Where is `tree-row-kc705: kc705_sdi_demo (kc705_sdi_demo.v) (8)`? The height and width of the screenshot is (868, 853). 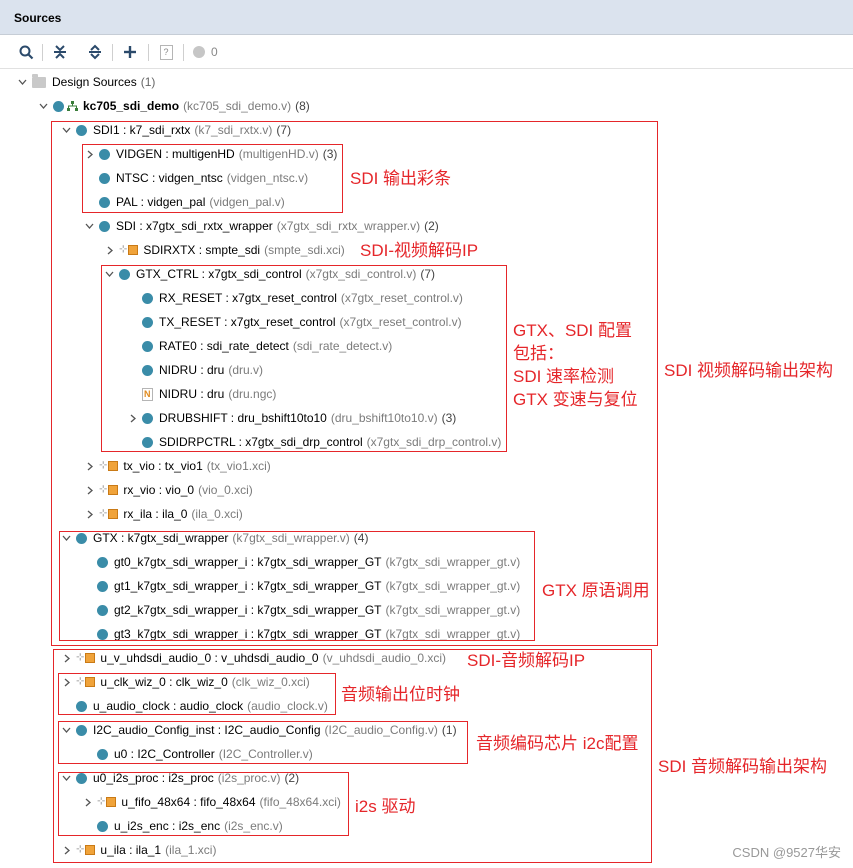
tree-row-kc705: kc705_sdi_demo (kc705_sdi_demo.v) (8) is located at coordinates (174, 106).